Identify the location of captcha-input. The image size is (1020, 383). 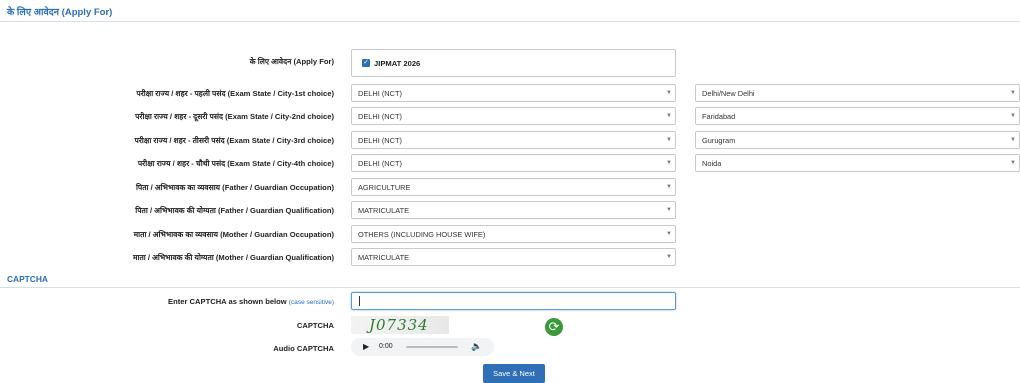
(513, 301).